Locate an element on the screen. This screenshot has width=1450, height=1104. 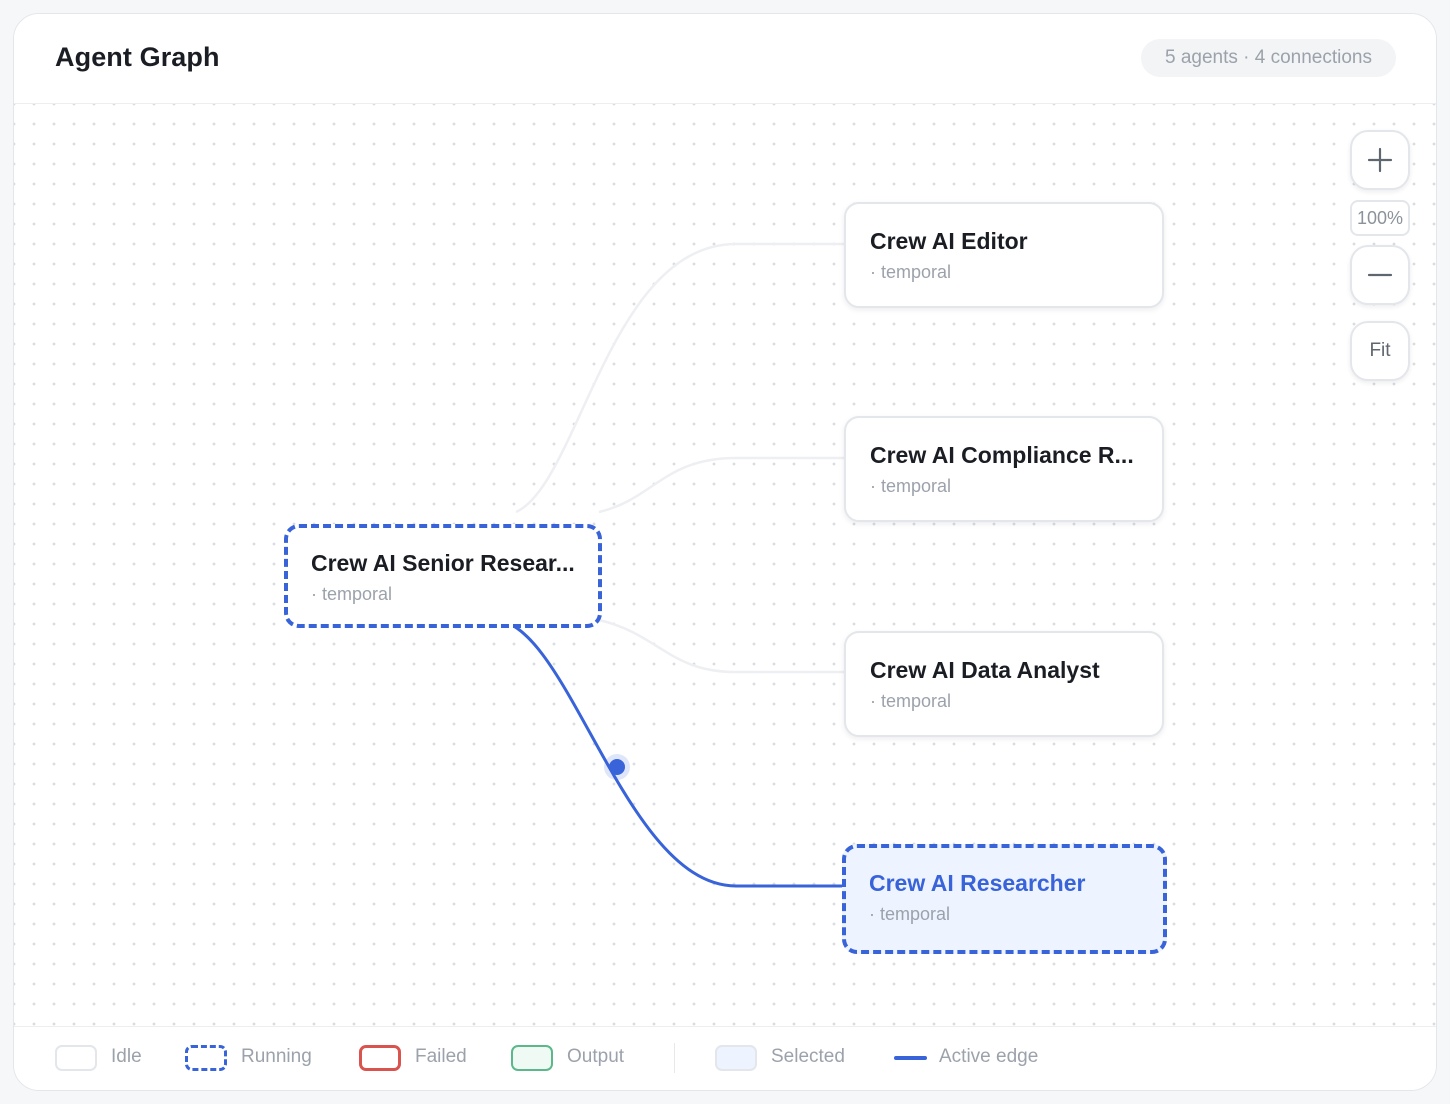
zoom-level-indicator: 100% is located at coordinates (1380, 218).